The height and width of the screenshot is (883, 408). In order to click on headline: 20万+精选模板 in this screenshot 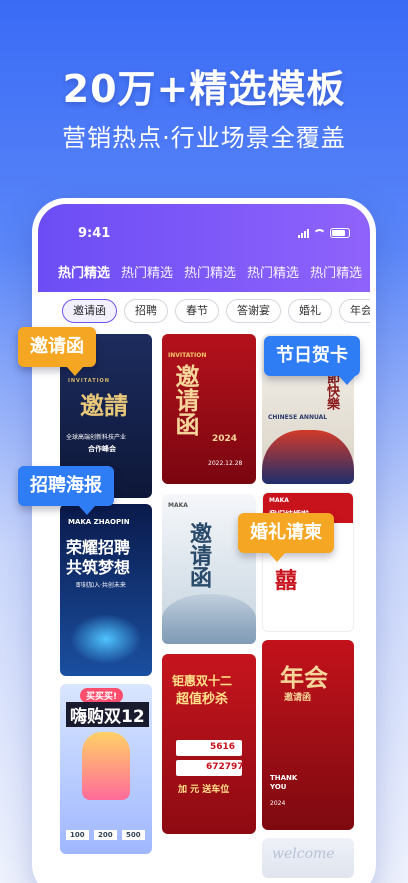, I will do `click(204, 89)`.